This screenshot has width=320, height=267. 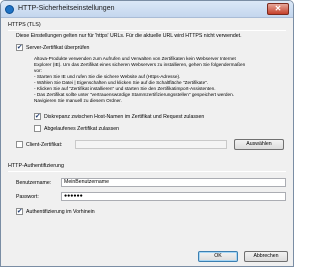 I want to click on window-title: HTTP-Sicherheitseinstellungen, so click(x=66, y=8).